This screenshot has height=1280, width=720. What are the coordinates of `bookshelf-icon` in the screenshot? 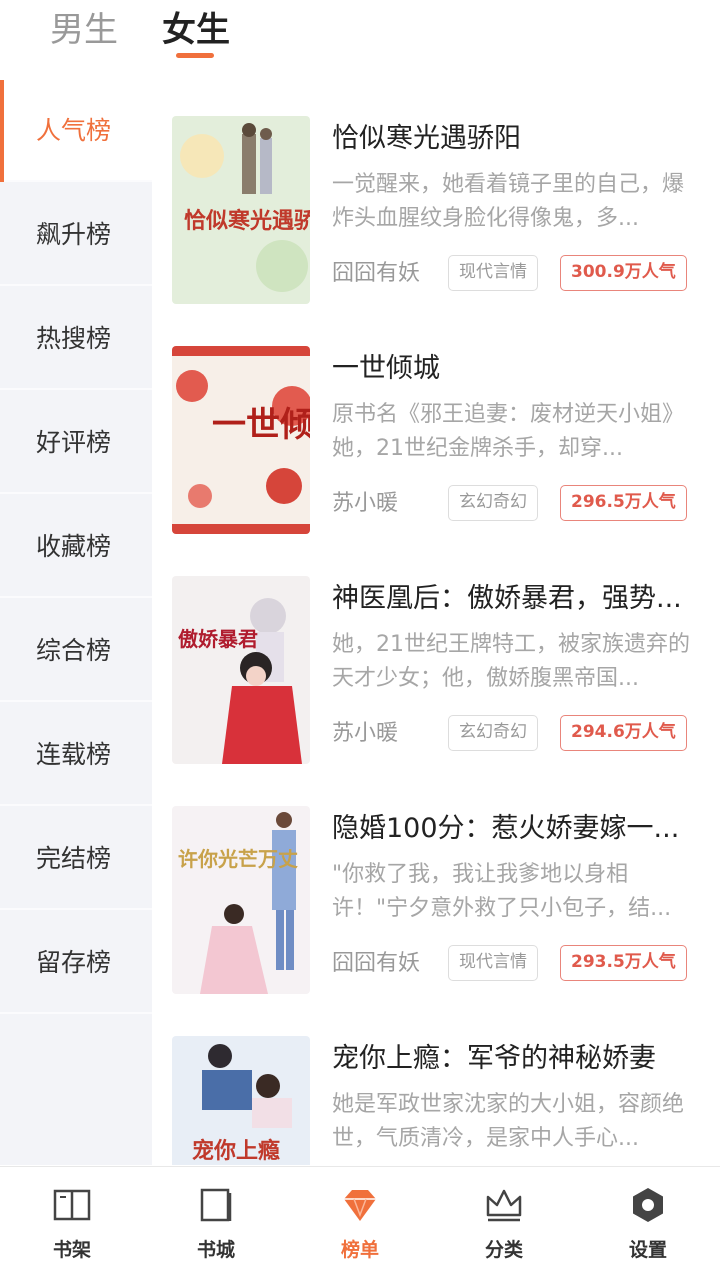 It's located at (72, 1205).